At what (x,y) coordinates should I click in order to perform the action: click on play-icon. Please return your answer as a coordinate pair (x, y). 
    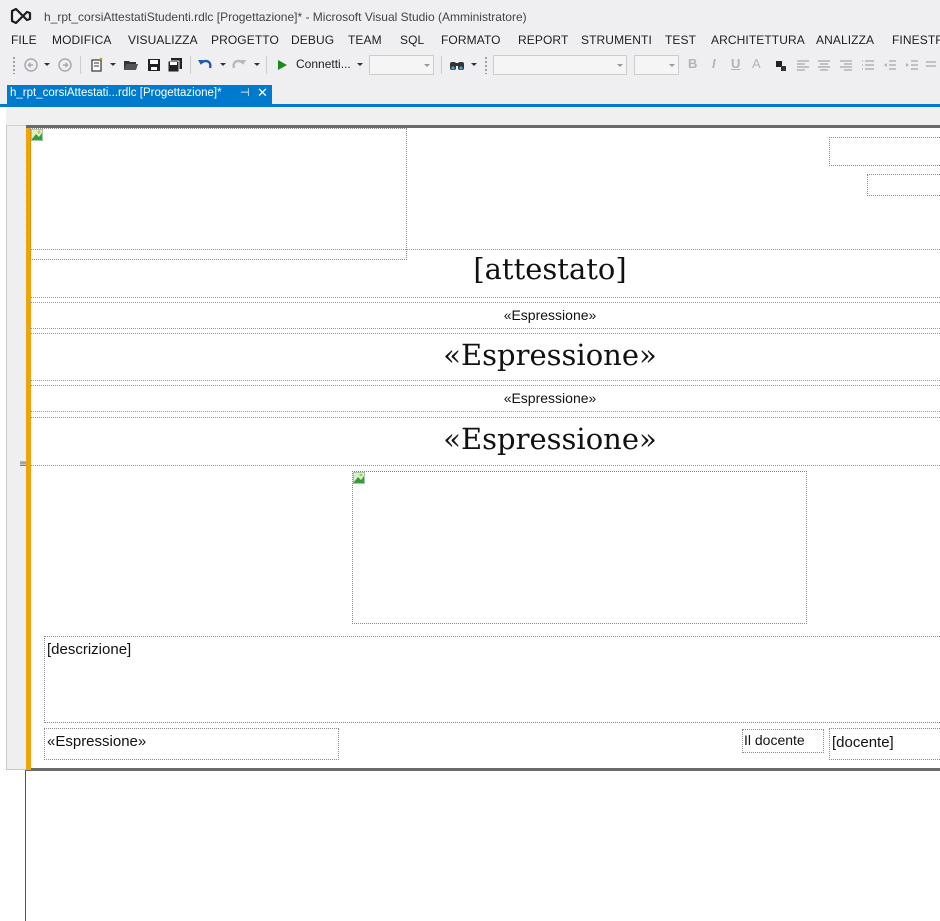
    Looking at the image, I should click on (282, 65).